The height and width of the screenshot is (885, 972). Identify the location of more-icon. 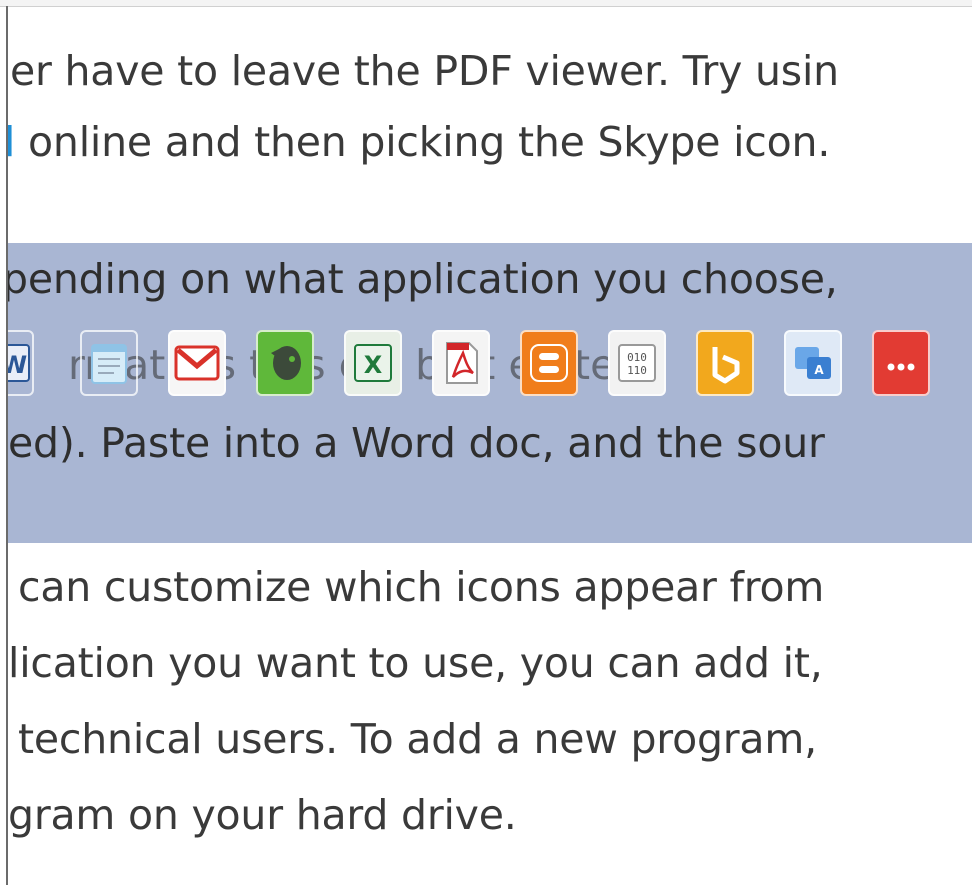
(901, 367).